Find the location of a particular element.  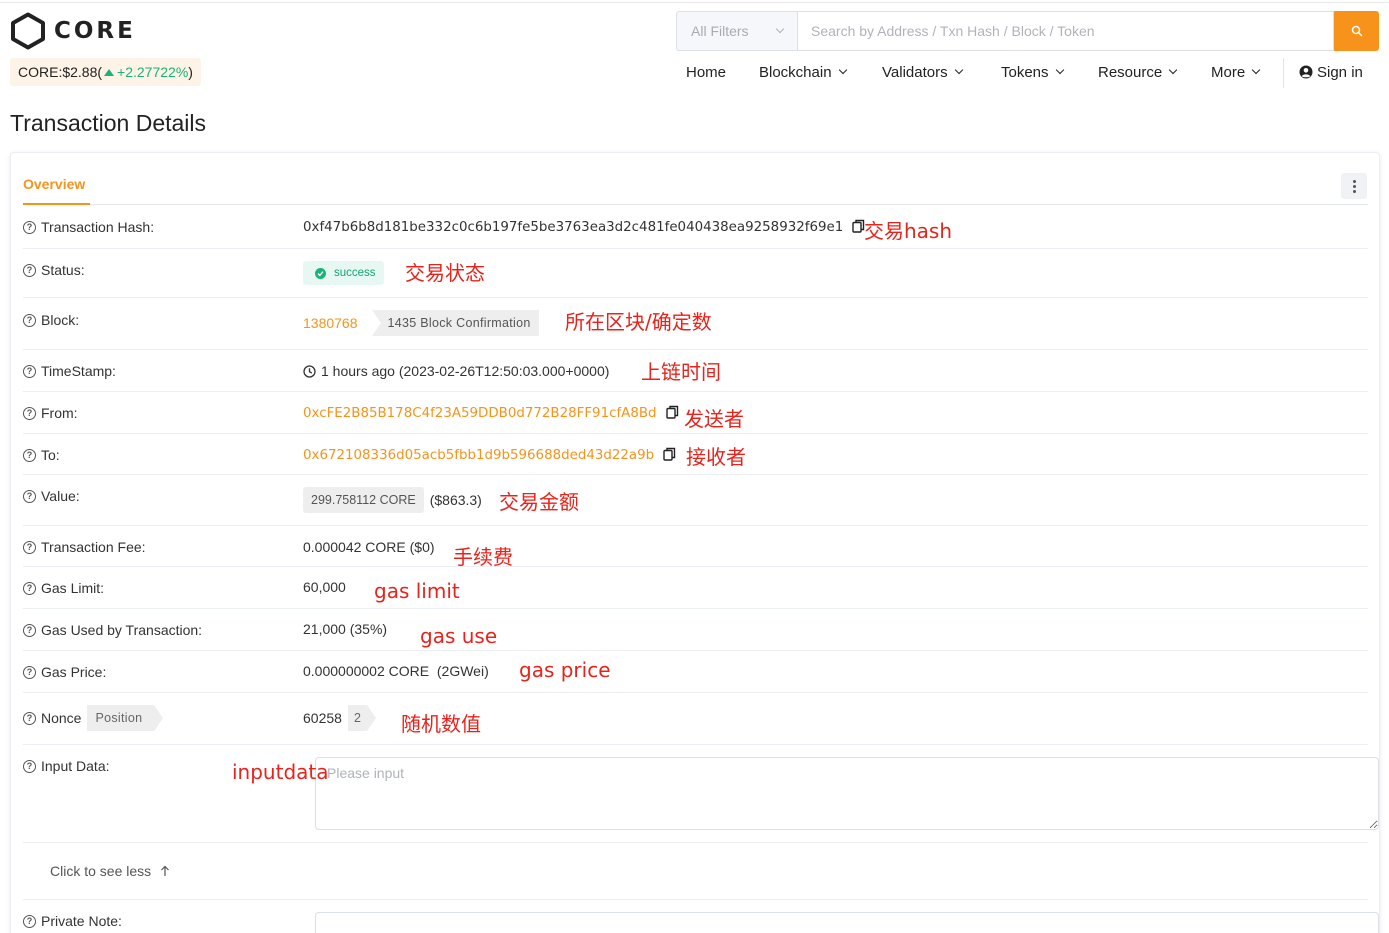

gas-limit-label: ? Gas Limit: is located at coordinates (63, 588).